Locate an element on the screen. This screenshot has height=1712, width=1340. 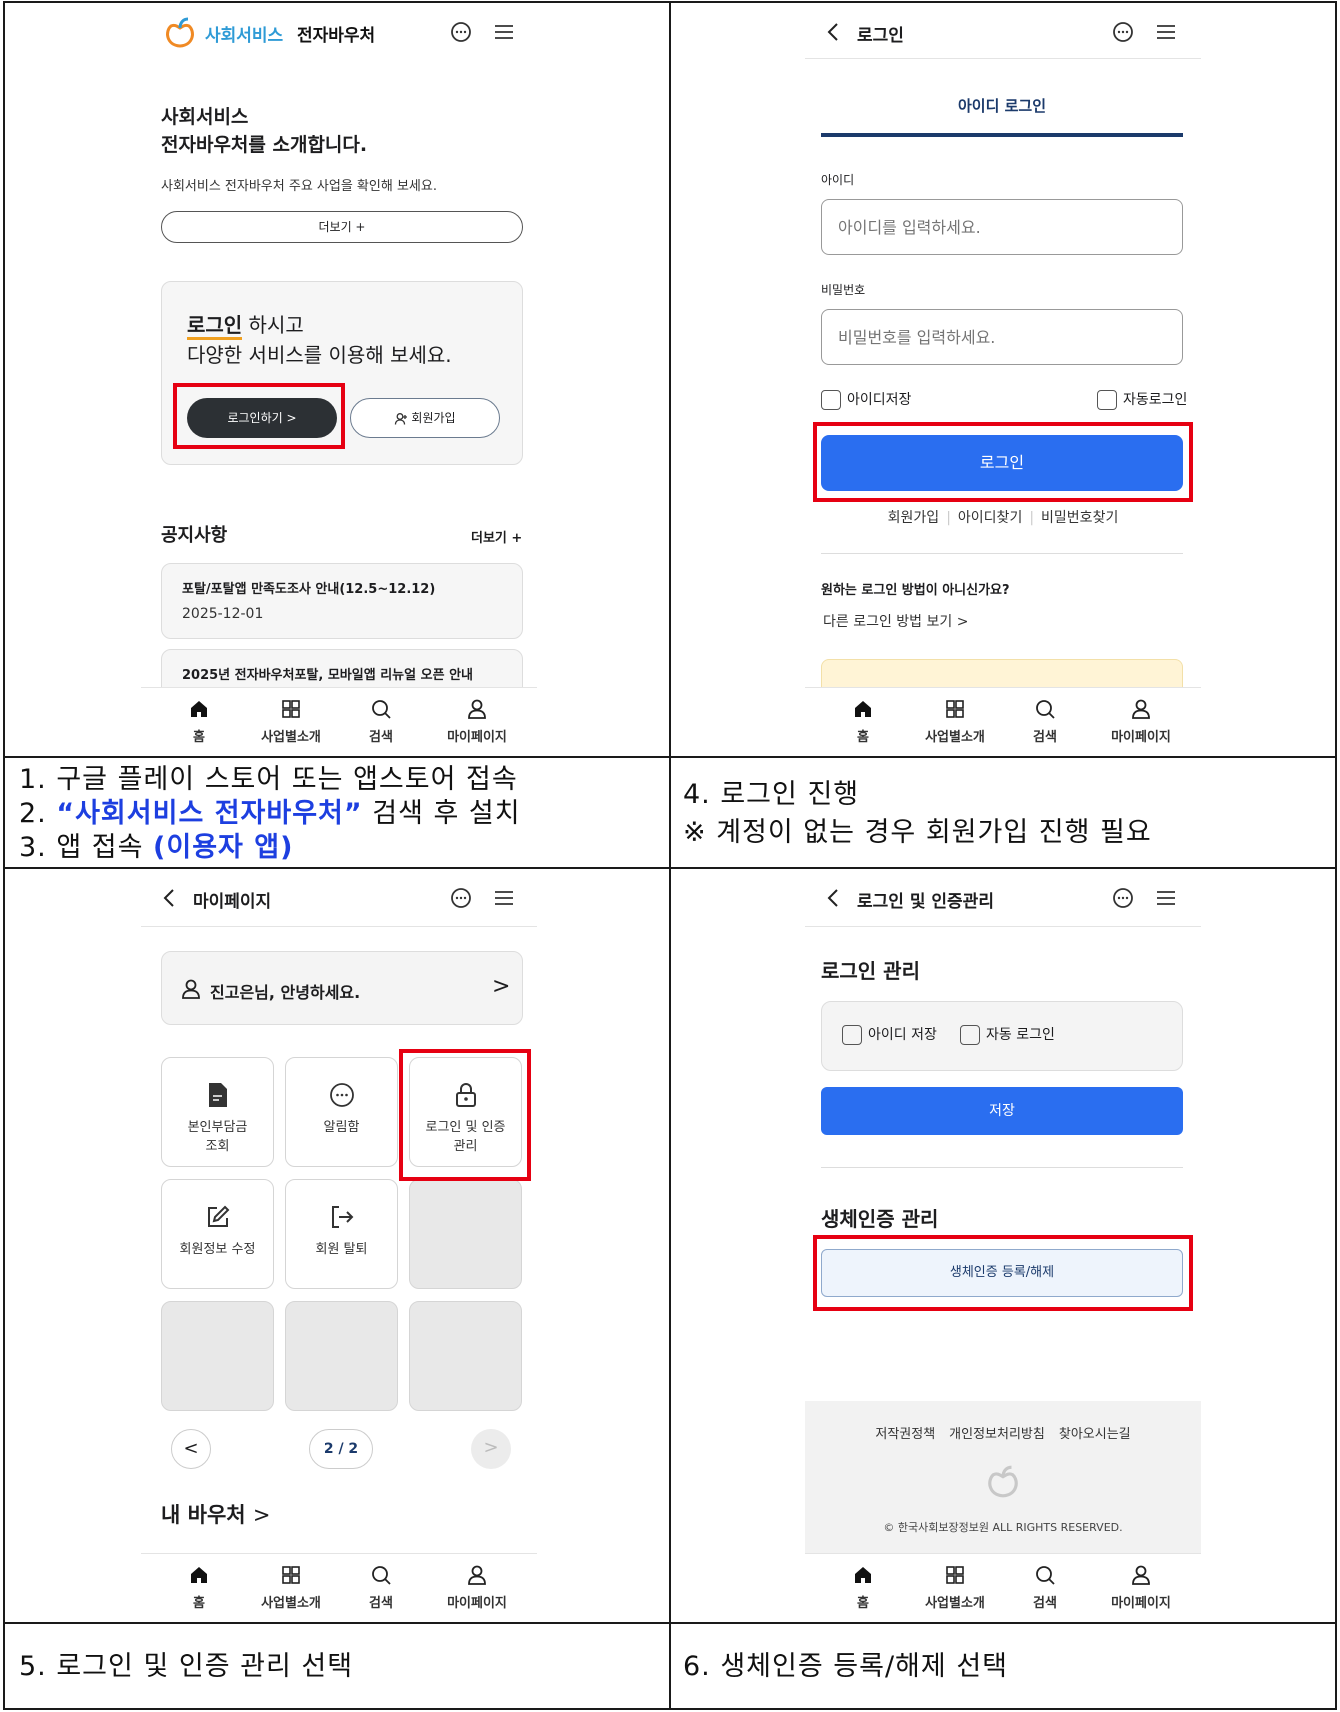
nav-search-label: 검색 is located at coordinates (1045, 737).